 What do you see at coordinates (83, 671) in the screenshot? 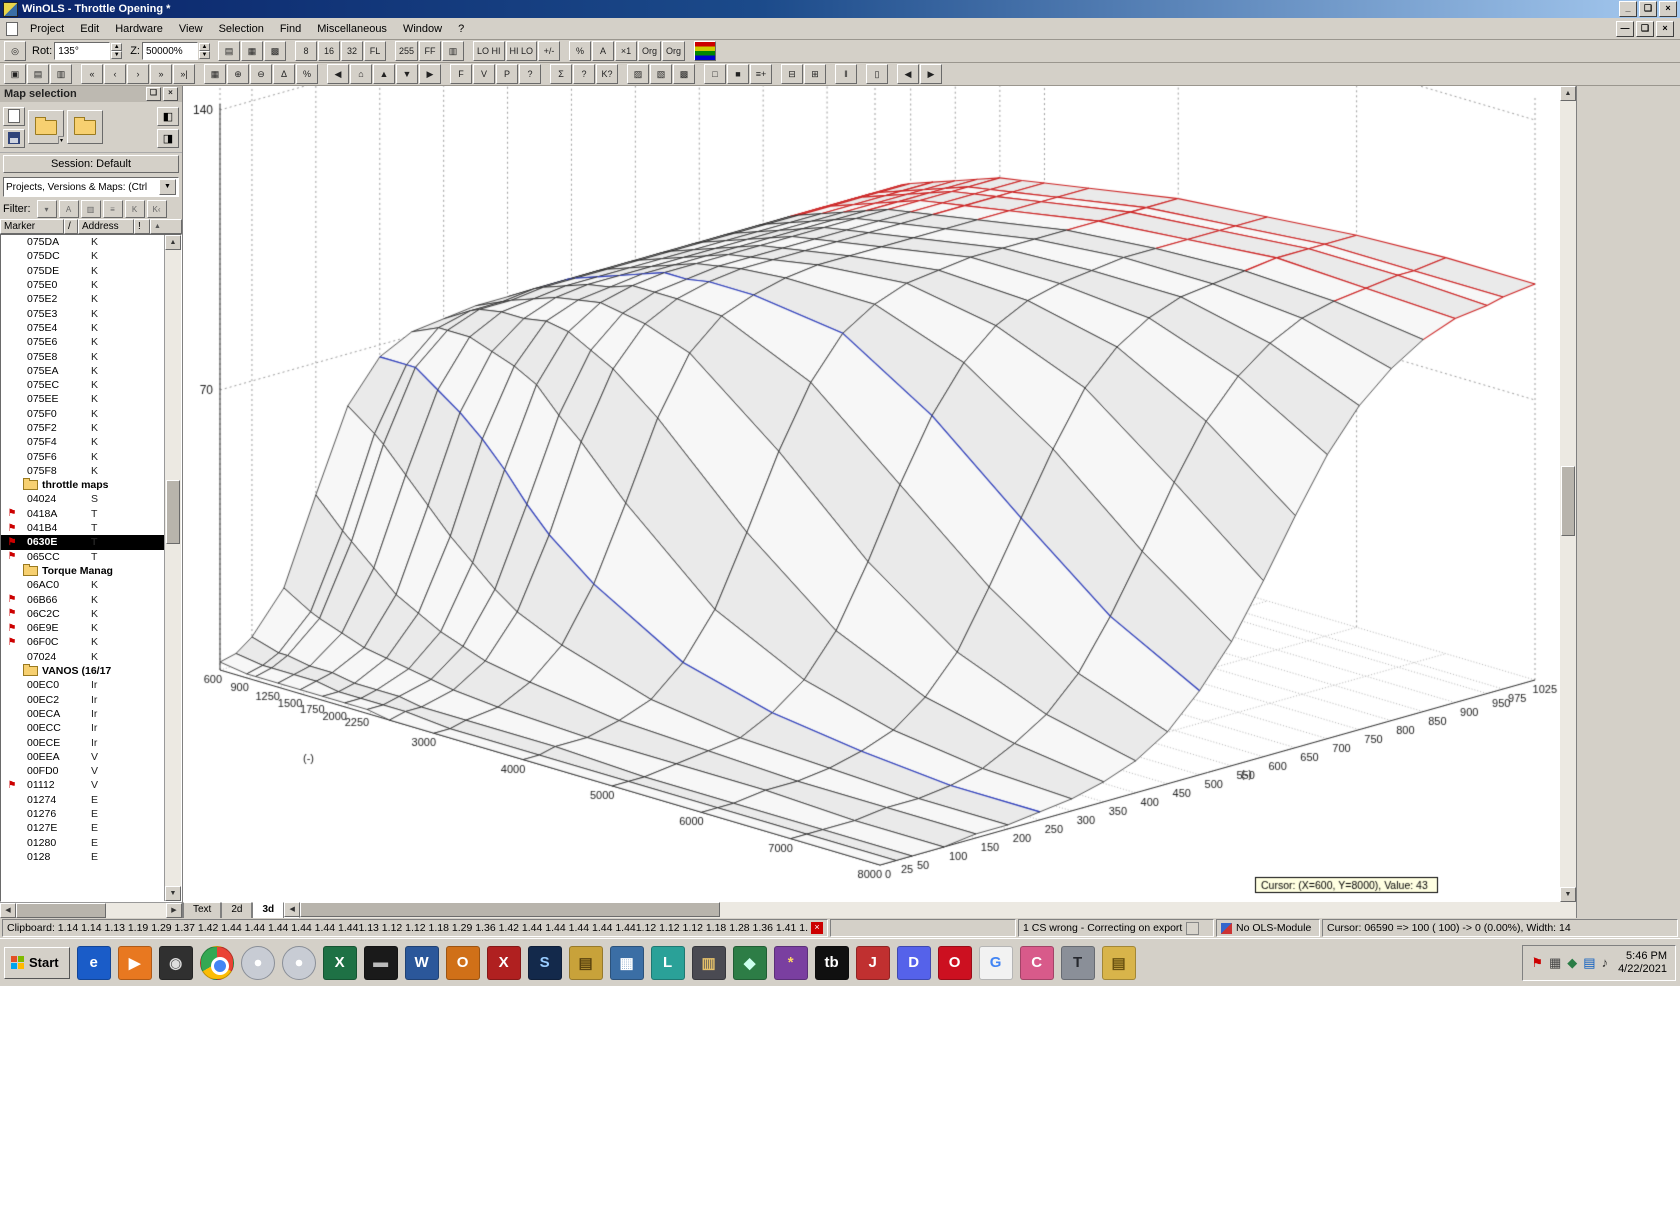
I see `folder-row: VANOS (16/17` at bounding box center [83, 671].